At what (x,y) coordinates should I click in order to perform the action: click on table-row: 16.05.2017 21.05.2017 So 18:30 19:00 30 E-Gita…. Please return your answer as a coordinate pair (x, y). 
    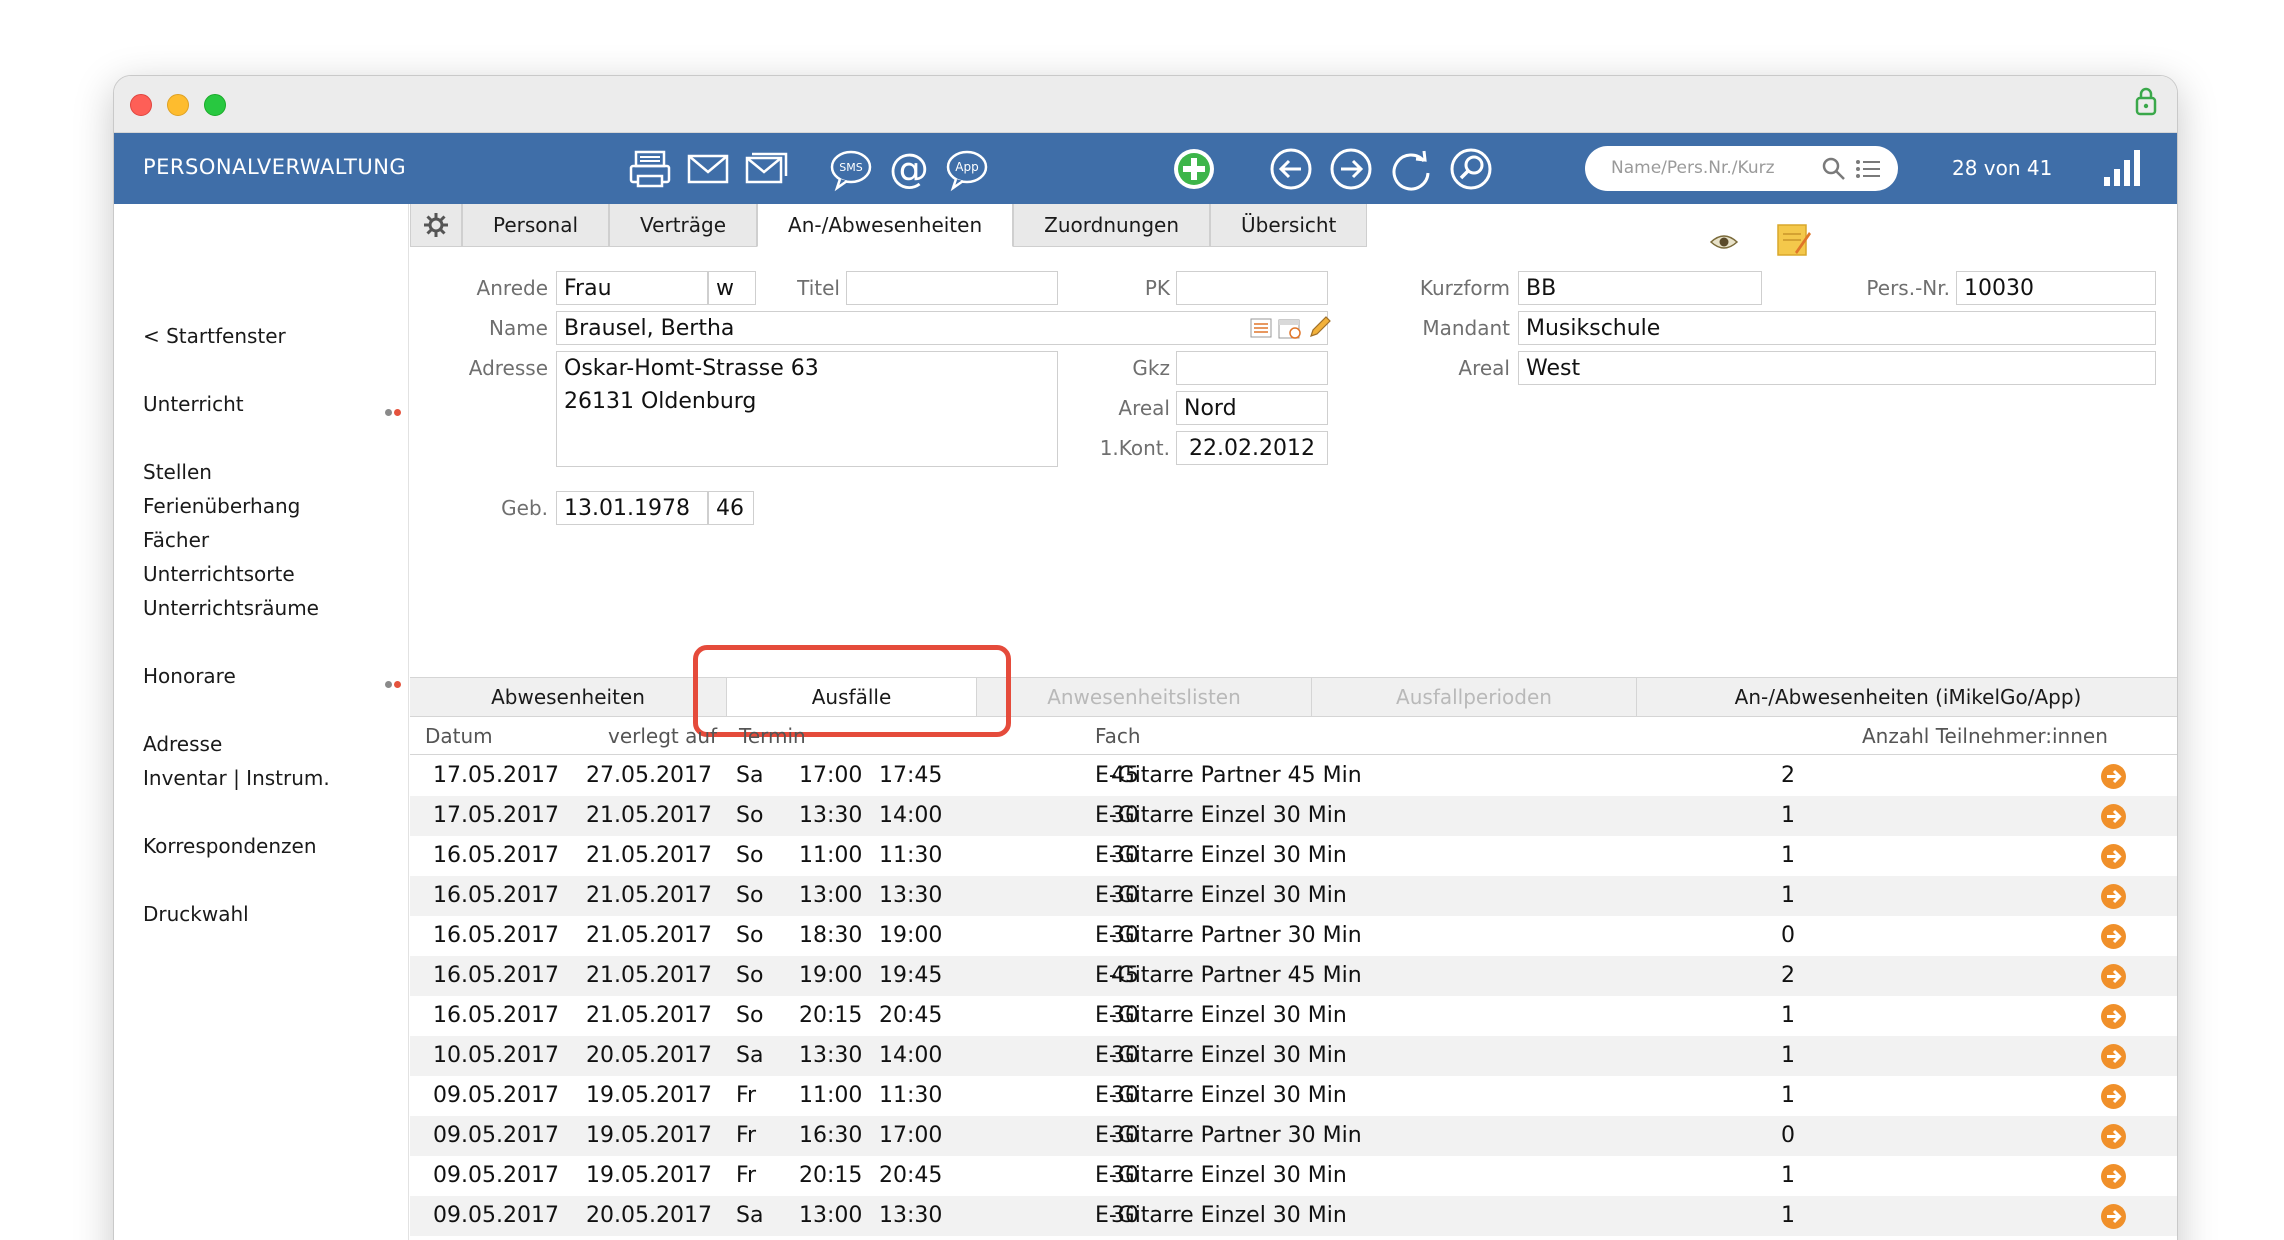
    Looking at the image, I should click on (1293, 936).